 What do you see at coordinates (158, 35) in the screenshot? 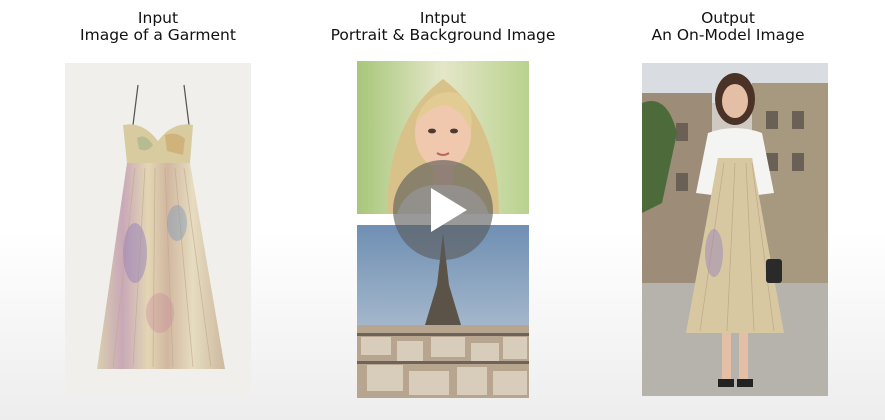
I see `column-subheading: Image of a Garment` at bounding box center [158, 35].